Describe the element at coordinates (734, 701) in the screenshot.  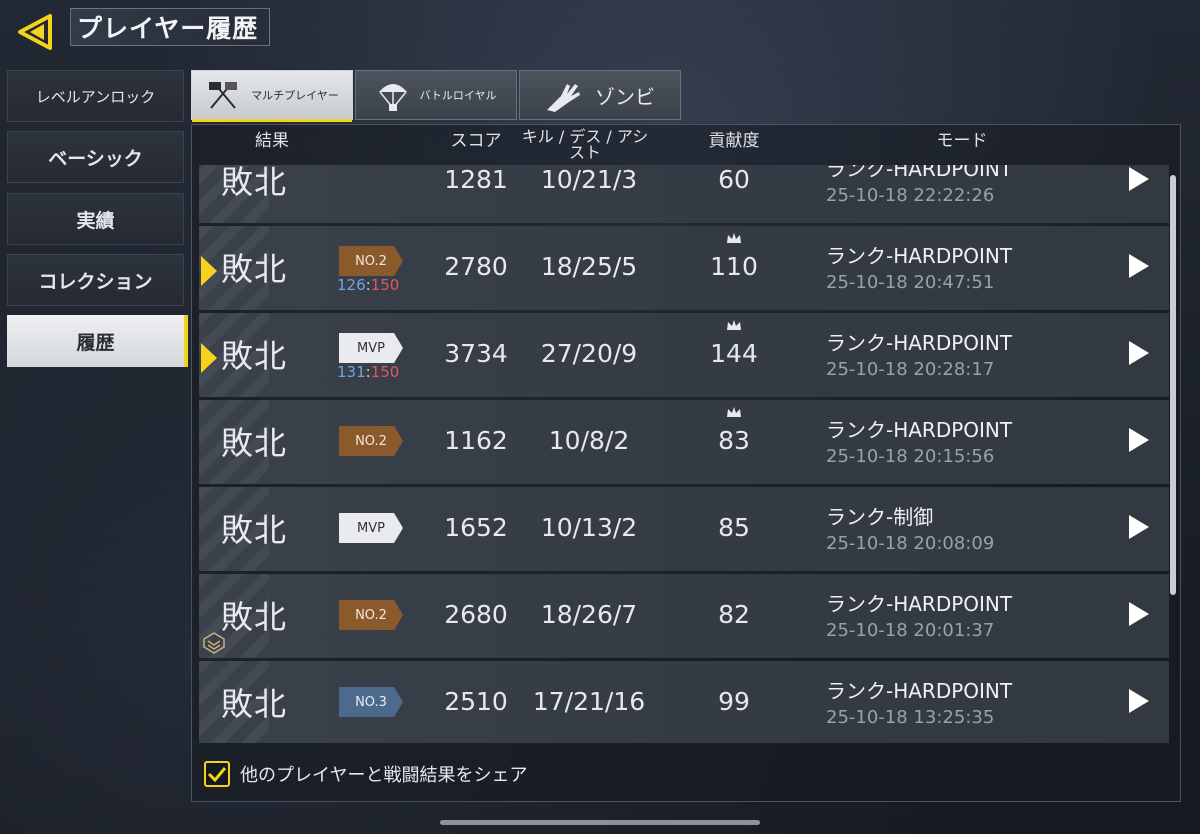
I see `match-contribution: 99` at that location.